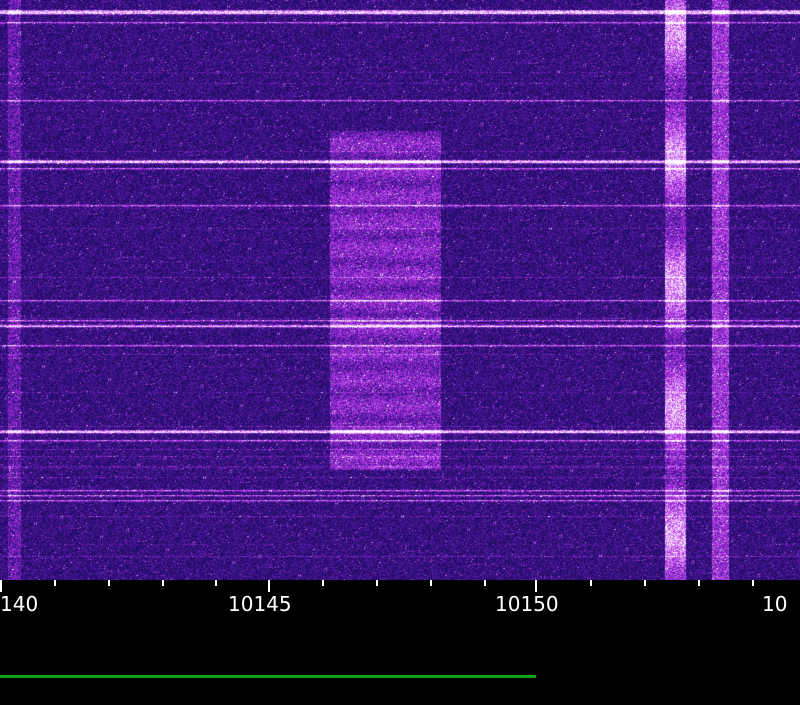 The height and width of the screenshot is (705, 800). I want to click on freq-label-10: 10, so click(775, 604).